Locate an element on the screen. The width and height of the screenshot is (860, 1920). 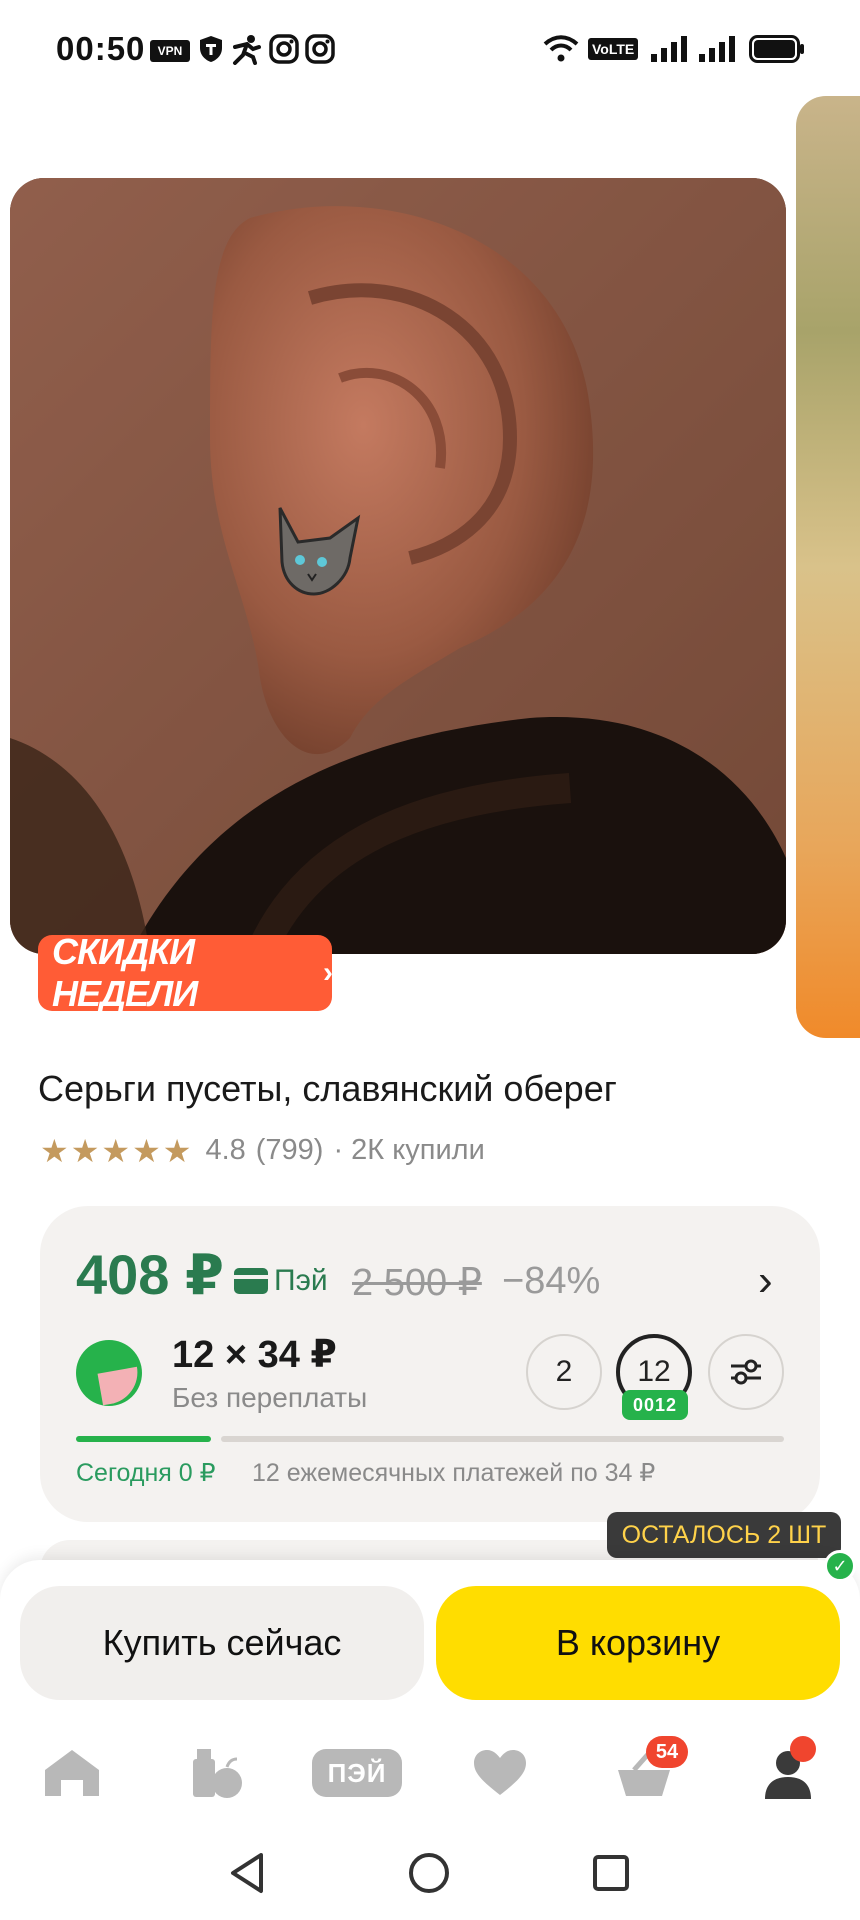
home-icon is located at coordinates (72, 1773).